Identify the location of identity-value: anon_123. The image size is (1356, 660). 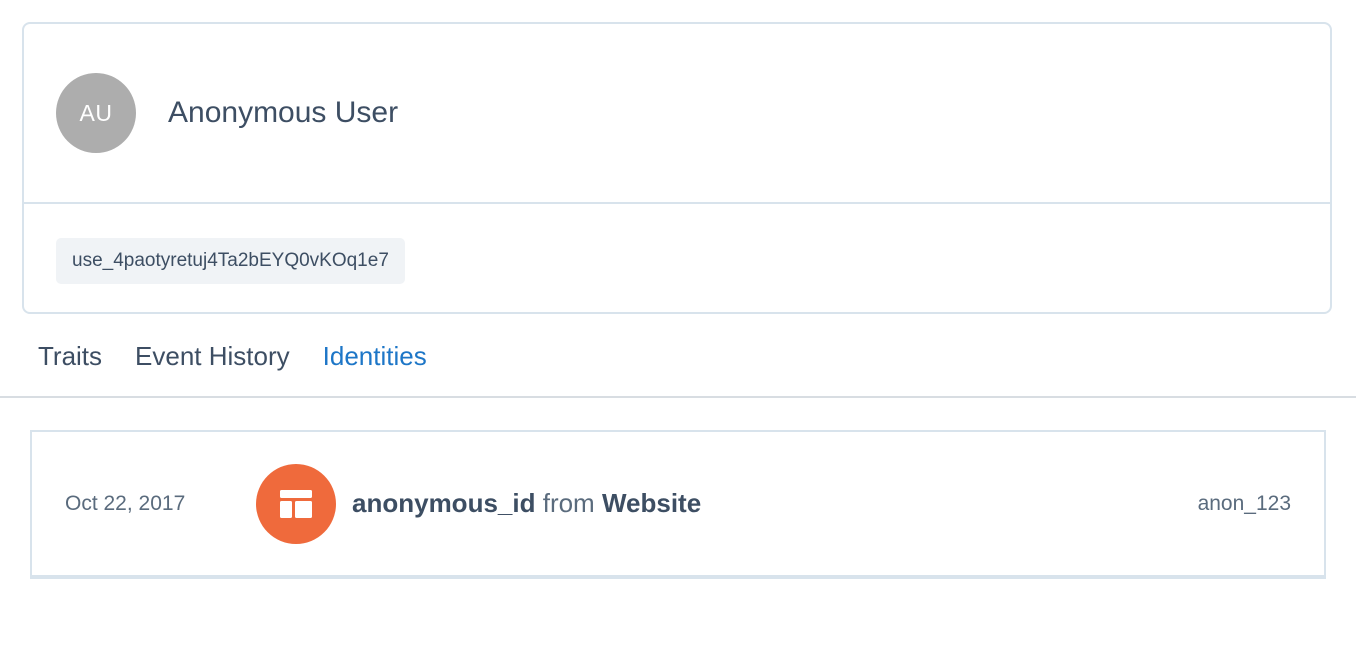
(1244, 503).